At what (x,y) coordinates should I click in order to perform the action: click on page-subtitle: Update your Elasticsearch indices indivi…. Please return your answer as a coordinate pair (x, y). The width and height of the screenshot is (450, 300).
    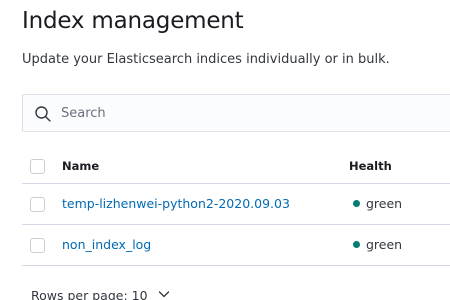
    Looking at the image, I should click on (206, 59).